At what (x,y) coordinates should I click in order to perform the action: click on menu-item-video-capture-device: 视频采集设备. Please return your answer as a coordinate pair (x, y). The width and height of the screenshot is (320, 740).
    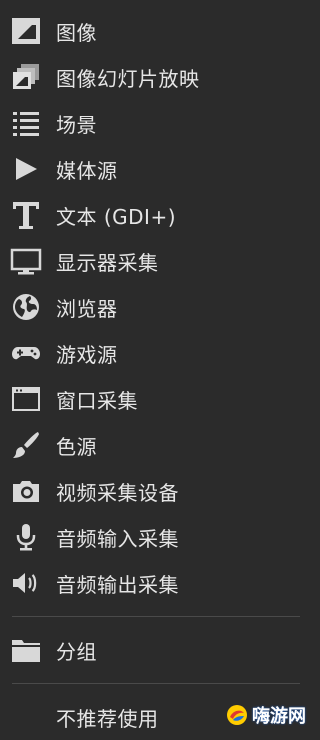
    Looking at the image, I should click on (158, 491).